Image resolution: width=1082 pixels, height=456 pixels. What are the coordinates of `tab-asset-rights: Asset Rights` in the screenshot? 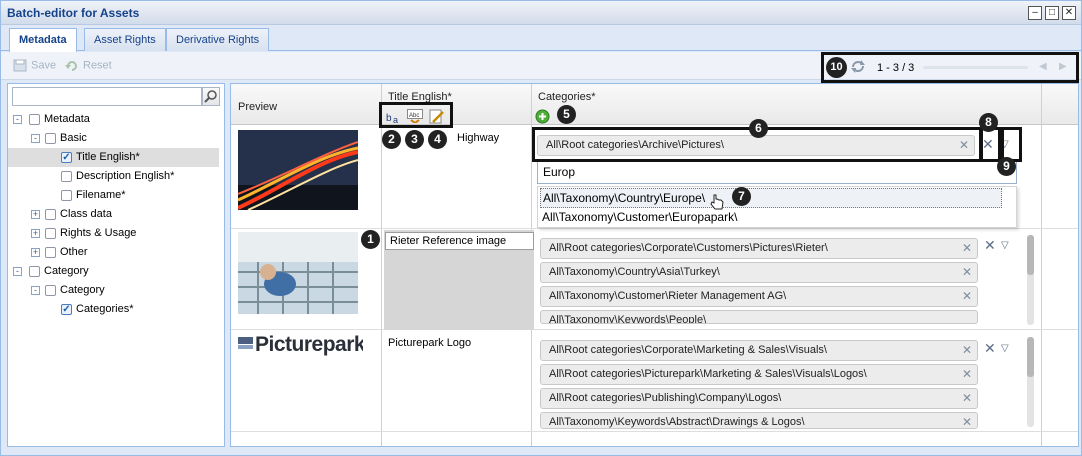 It's located at (125, 39).